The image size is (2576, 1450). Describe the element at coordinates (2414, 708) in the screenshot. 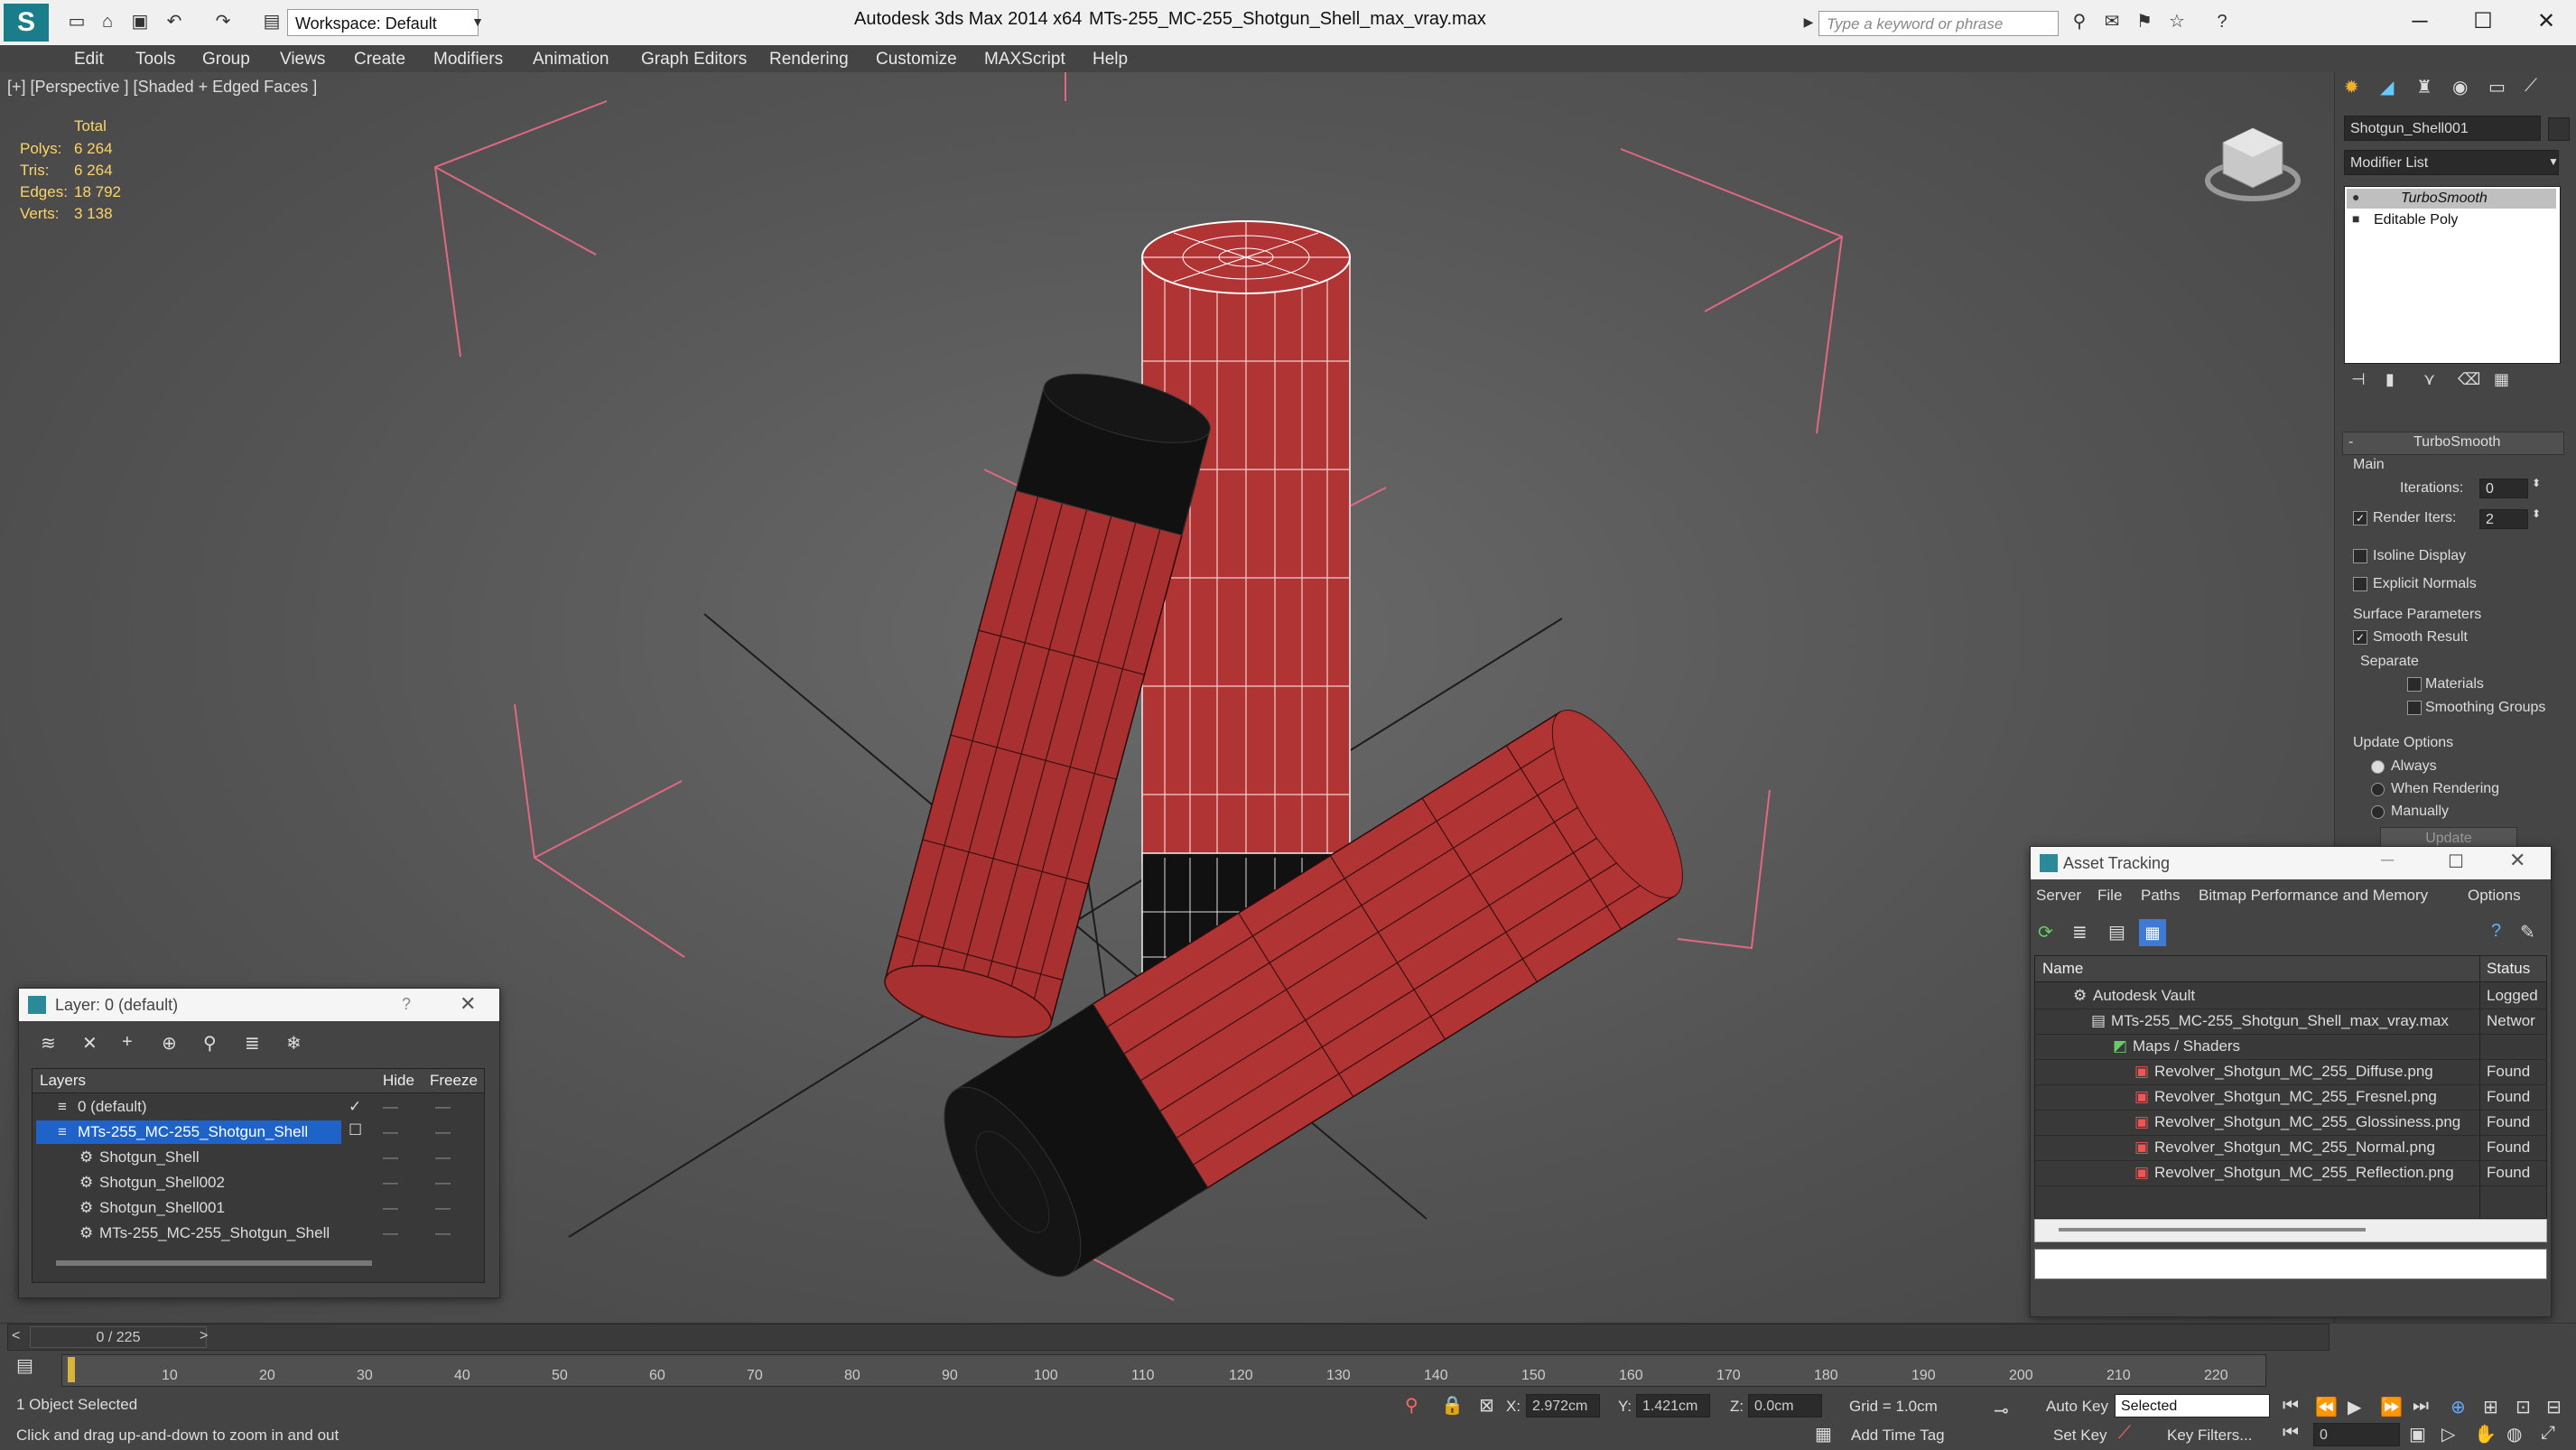

I see `smoothing-groups-checkbox` at that location.